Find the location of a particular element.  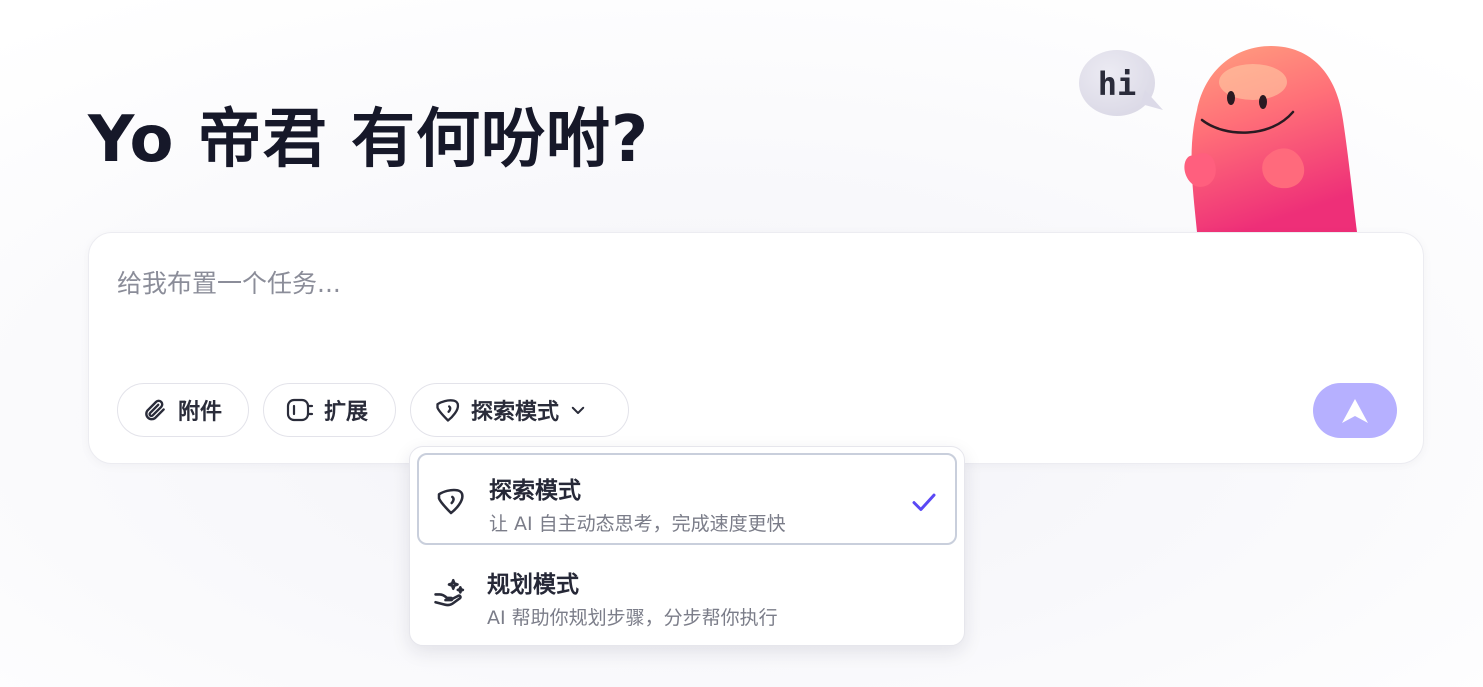

mode-option-description: AI 帮助你规划步骤，分步帮你执行 is located at coordinates (632, 618).